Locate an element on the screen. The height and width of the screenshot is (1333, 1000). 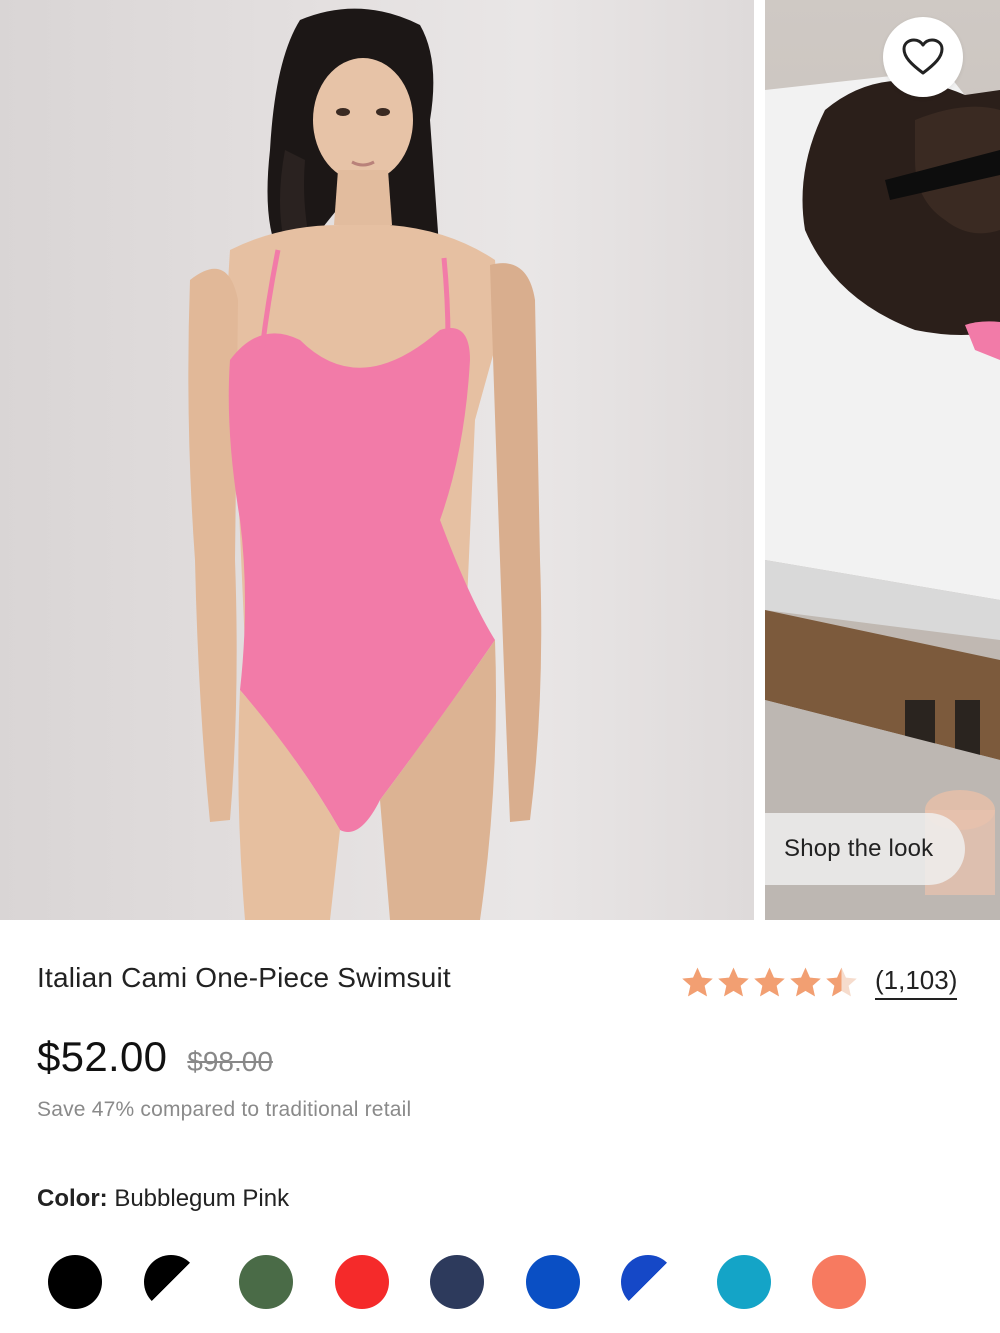
shop-the-look-button: Shop the look is located at coordinates (865, 849).